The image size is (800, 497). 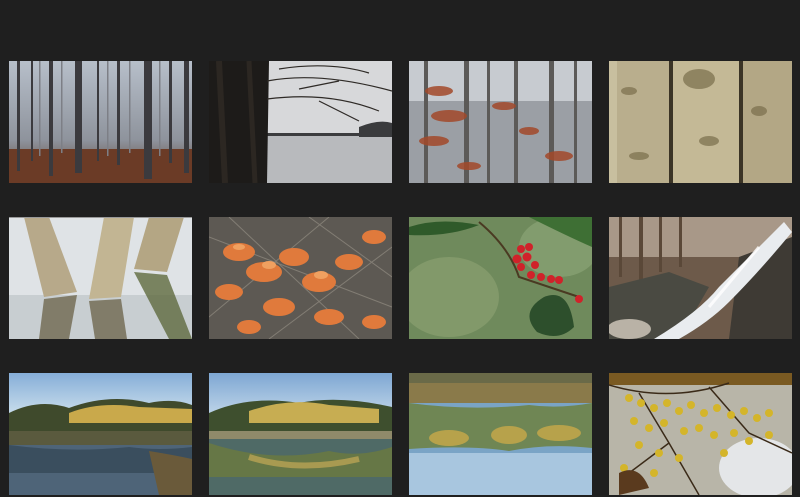 I want to click on tree-trunks-image, so click(x=700, y=122).